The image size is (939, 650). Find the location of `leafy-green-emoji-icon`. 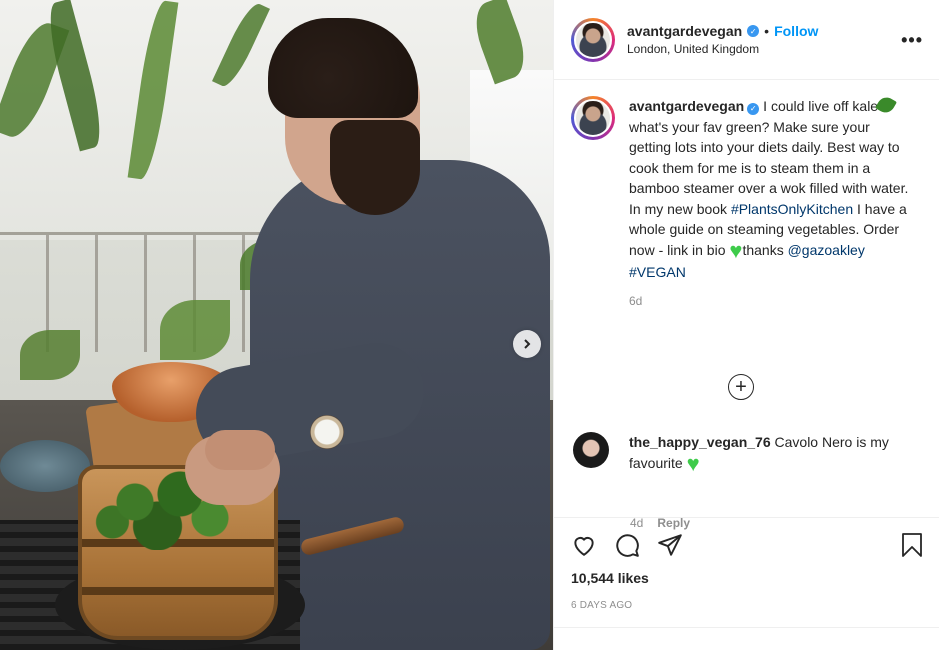

leafy-green-emoji-icon is located at coordinates (886, 105).